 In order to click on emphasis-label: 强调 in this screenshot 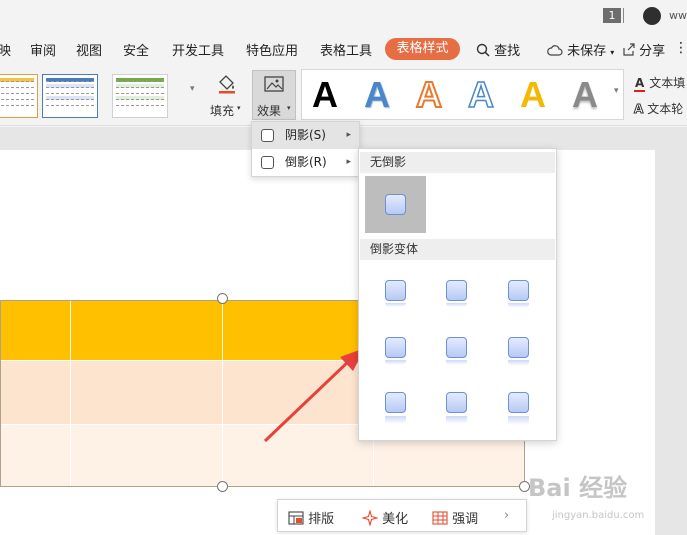, I will do `click(465, 519)`.